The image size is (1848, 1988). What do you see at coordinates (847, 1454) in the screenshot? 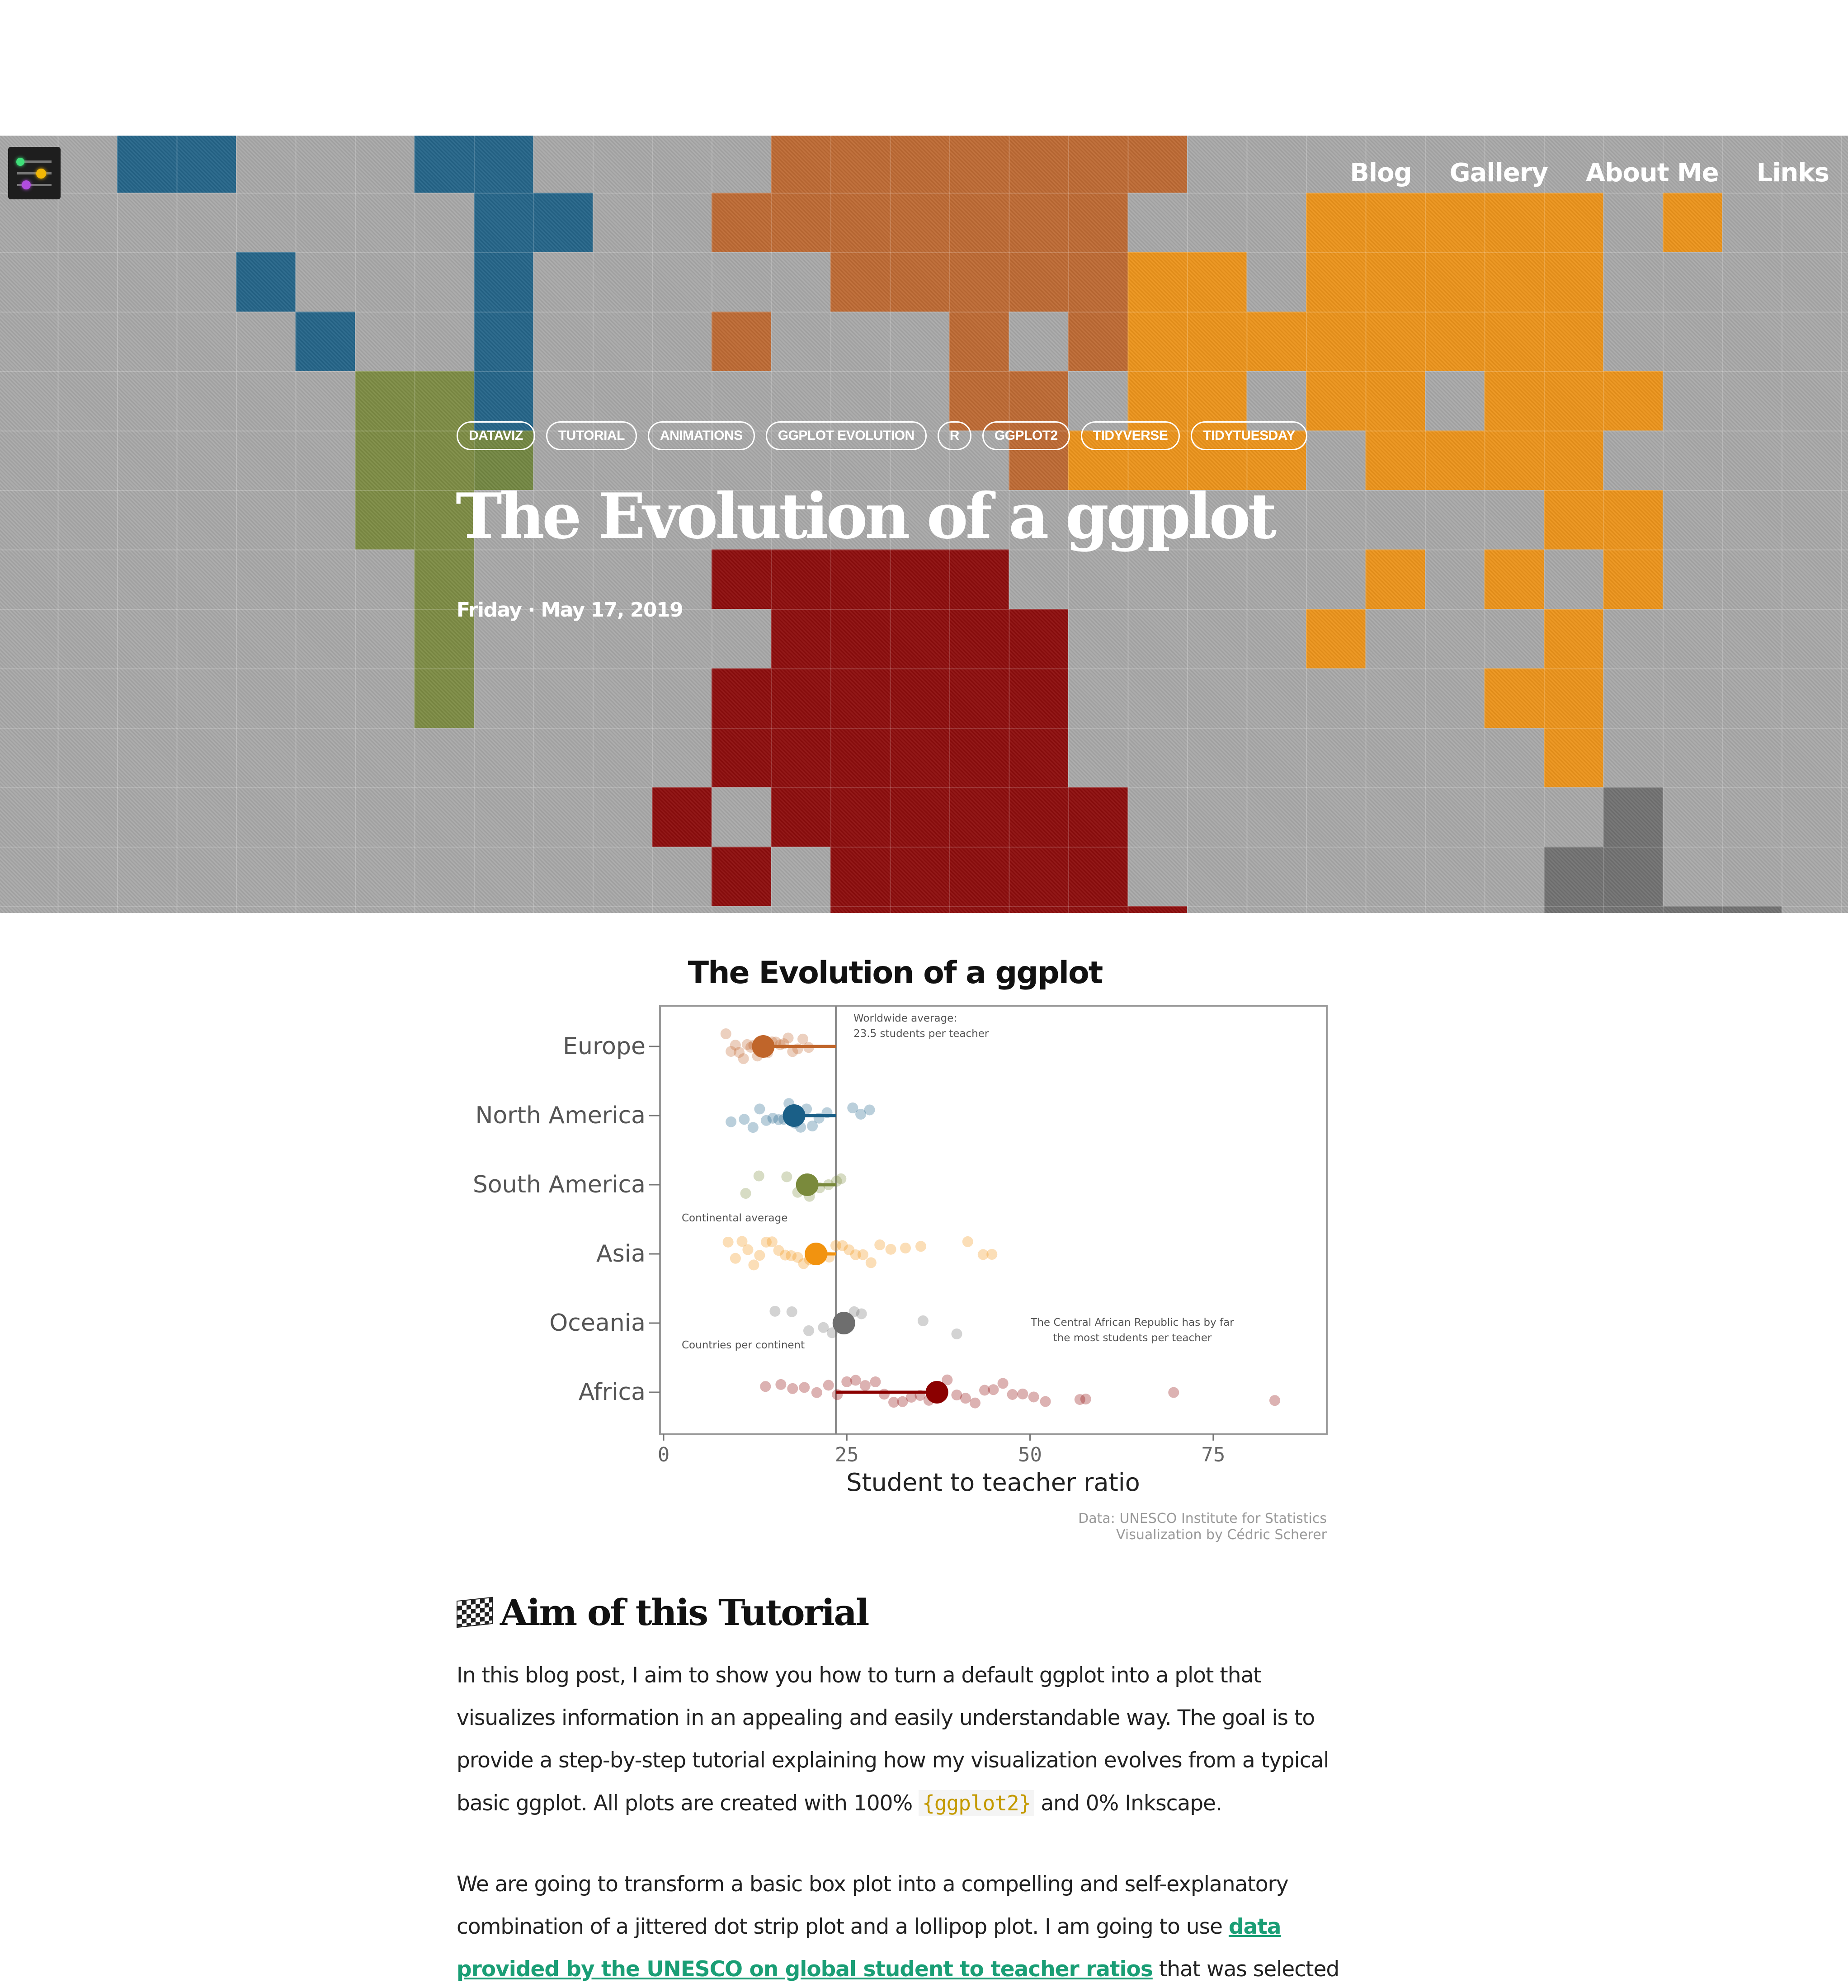
I see `x-tick-label: 25` at bounding box center [847, 1454].